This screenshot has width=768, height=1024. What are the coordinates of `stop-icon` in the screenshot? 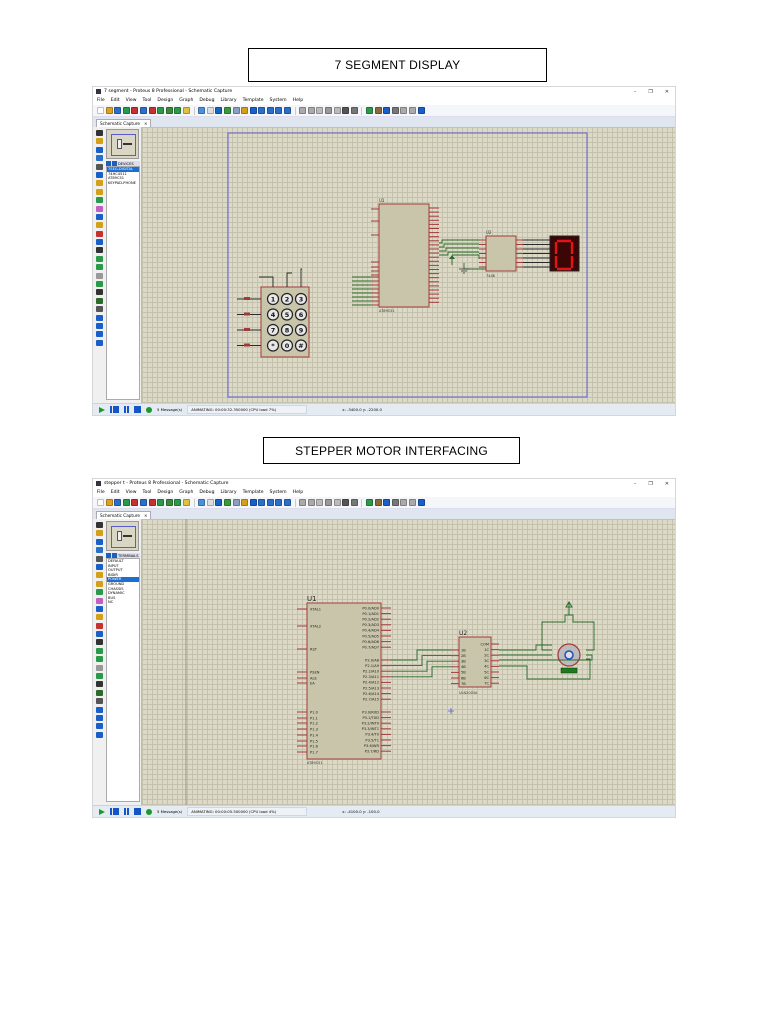 It's located at (137, 811).